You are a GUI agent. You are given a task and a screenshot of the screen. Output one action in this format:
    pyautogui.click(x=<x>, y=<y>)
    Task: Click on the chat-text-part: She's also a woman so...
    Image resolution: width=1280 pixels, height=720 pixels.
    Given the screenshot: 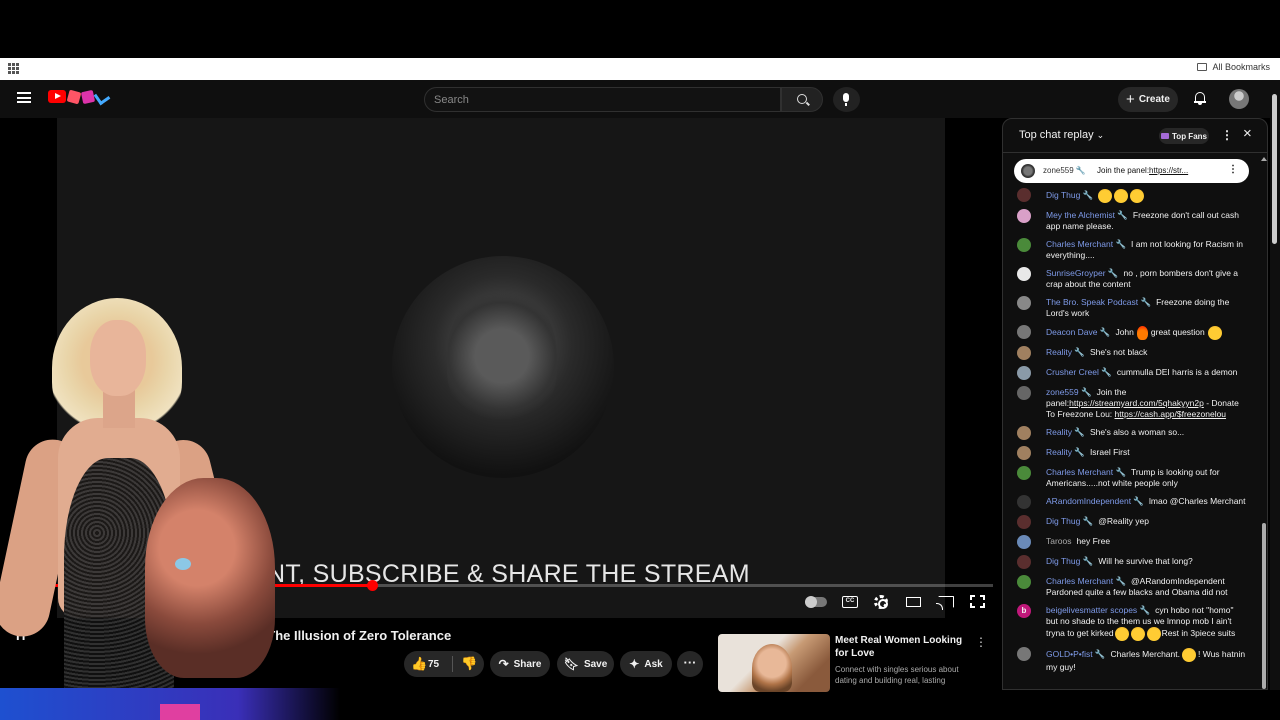 What is the action you would take?
    pyautogui.click(x=1137, y=432)
    